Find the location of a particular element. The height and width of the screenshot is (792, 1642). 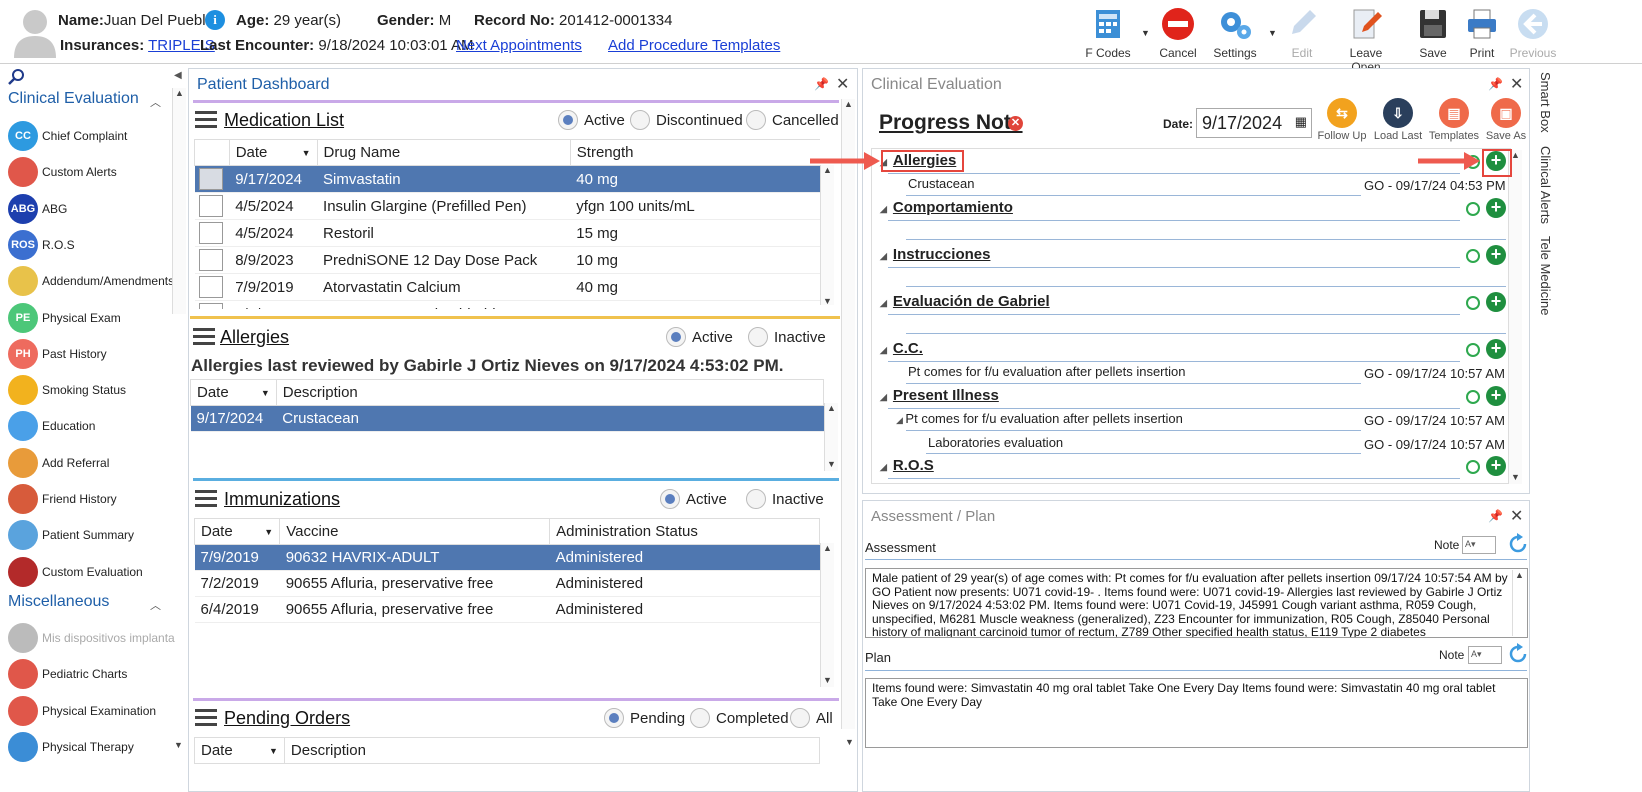

column-header-strength: Strength is located at coordinates (694, 152).